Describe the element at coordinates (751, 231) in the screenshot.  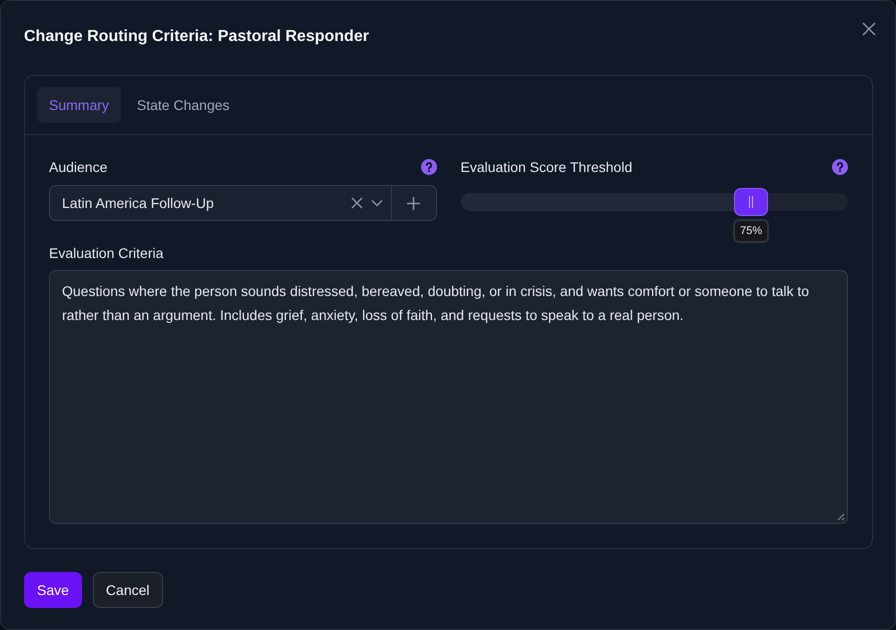
I see `value-tooltip: 75%` at that location.